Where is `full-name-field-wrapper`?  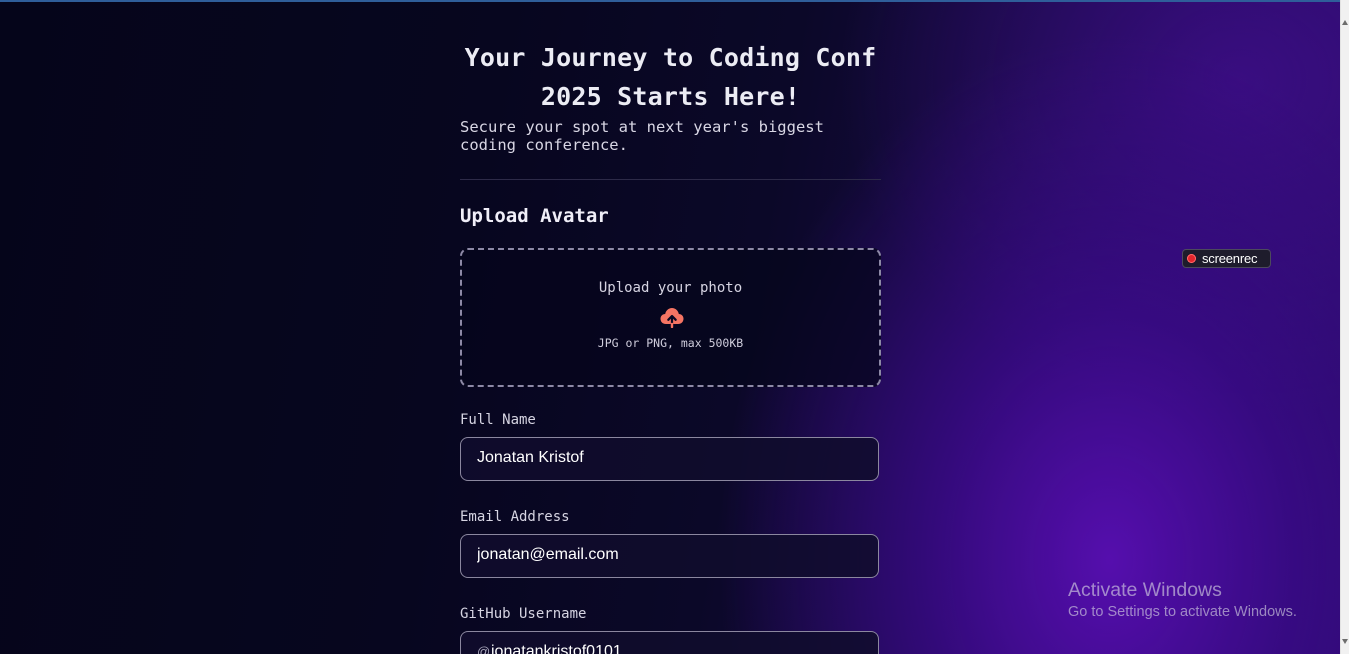 full-name-field-wrapper is located at coordinates (669, 459).